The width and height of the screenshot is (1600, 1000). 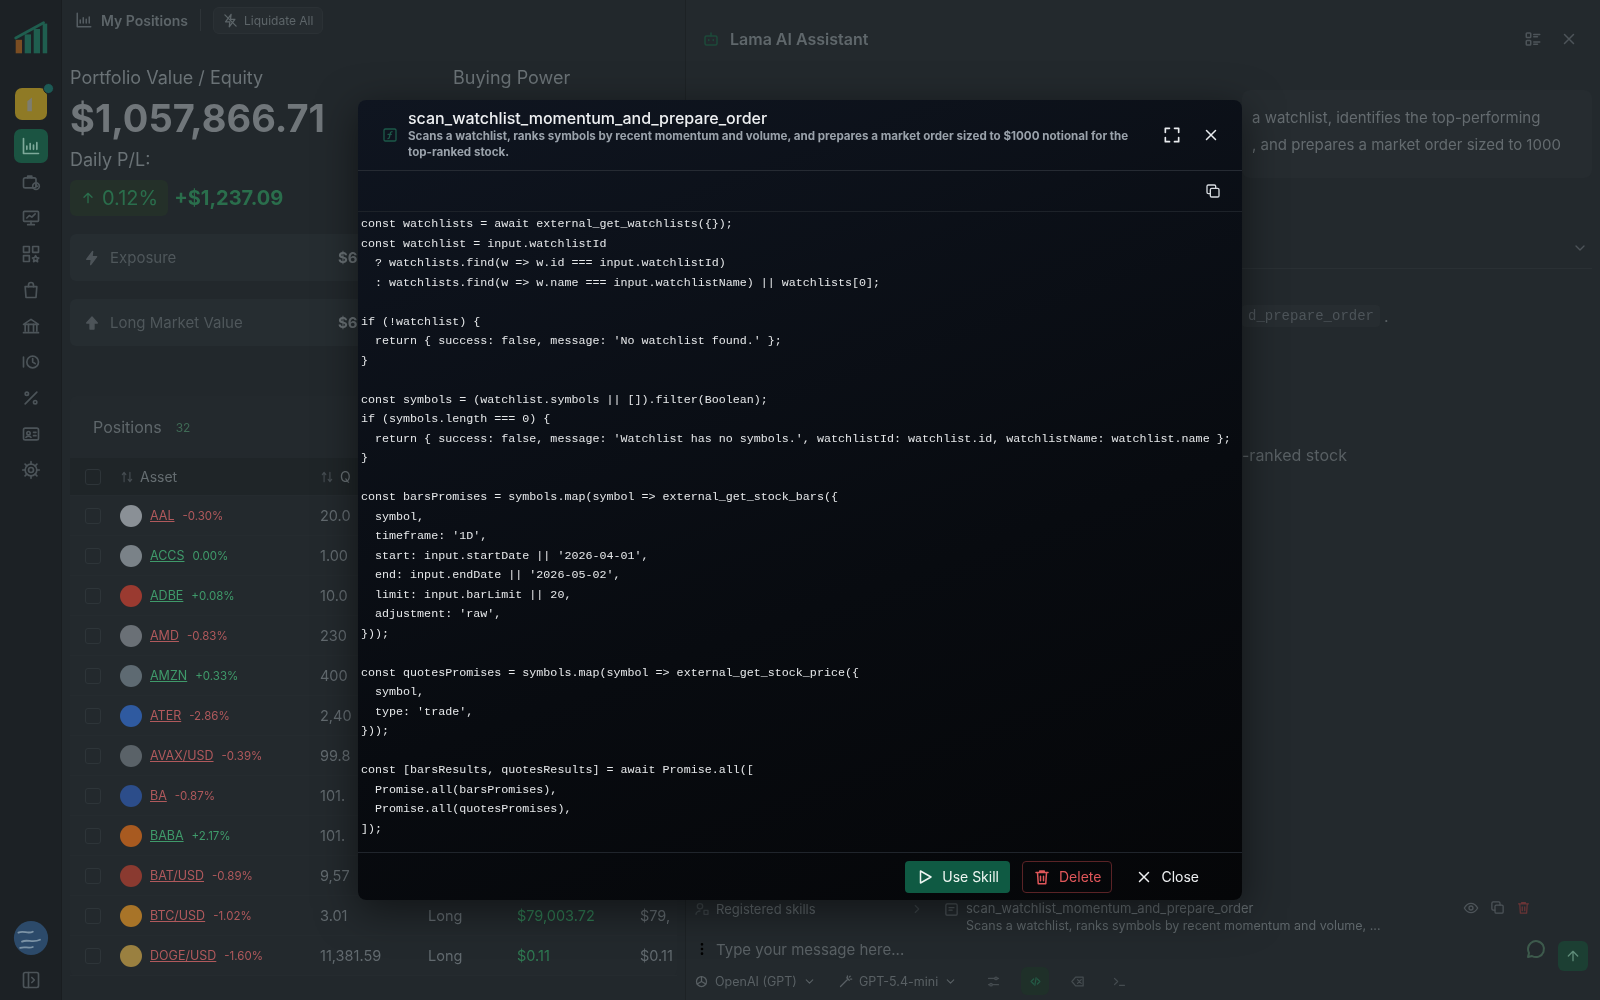 What do you see at coordinates (1397, 118) in the screenshot?
I see `message-text: a watchlist, identifies the top-performing` at bounding box center [1397, 118].